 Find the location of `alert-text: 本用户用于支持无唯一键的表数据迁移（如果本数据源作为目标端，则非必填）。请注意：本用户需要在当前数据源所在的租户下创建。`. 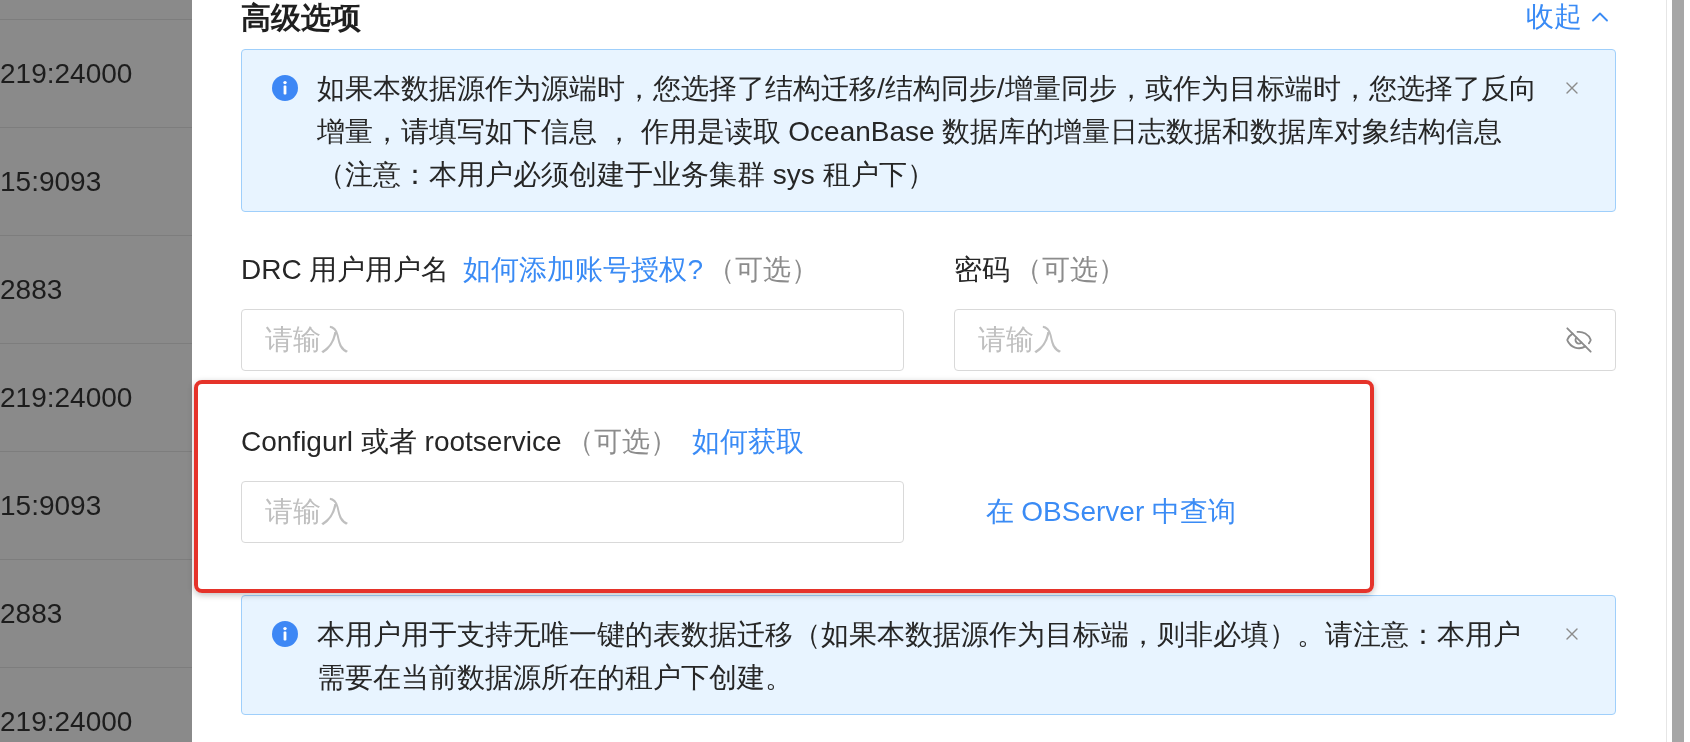

alert-text: 本用户用于支持无唯一键的表数据迁移（如果本数据源作为目标端，则非必填）。请注意：本用户需要在当前数据源所在的租户下创建。 is located at coordinates (919, 656).